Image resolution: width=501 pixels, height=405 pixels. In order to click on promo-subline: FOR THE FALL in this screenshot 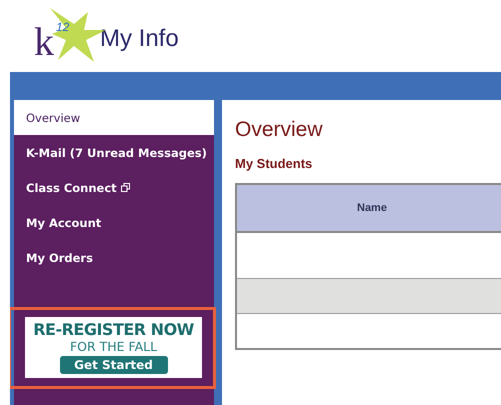, I will do `click(114, 346)`.